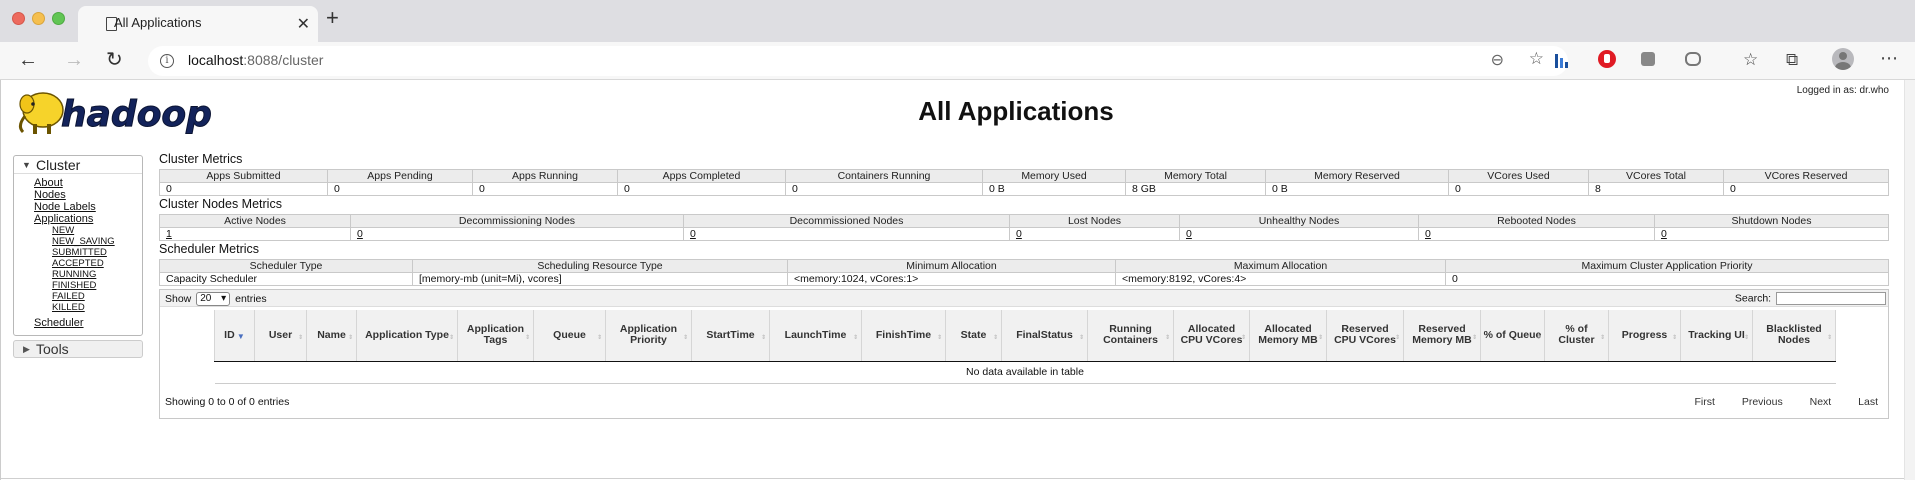 The height and width of the screenshot is (480, 1915). What do you see at coordinates (97, 296) in the screenshot?
I see `sidebar-link-failed: FAILED` at bounding box center [97, 296].